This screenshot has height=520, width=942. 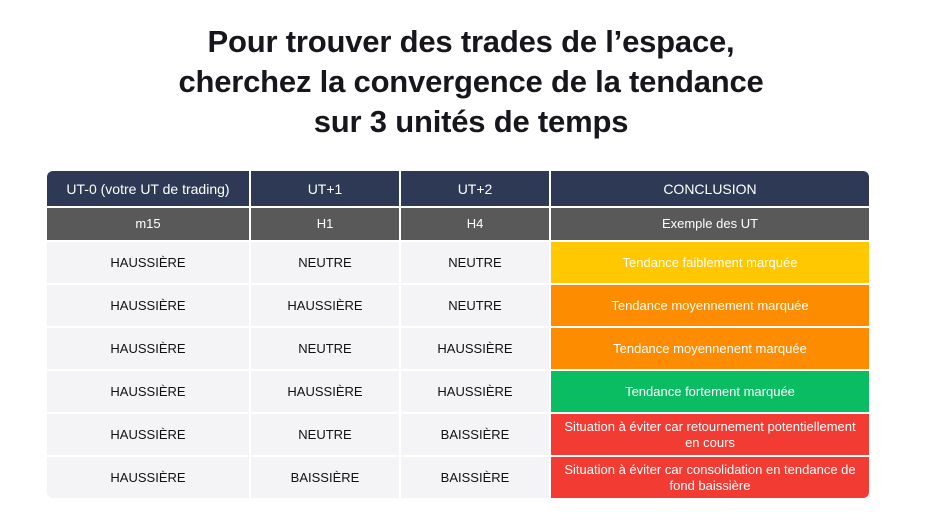 What do you see at coordinates (475, 188) in the screenshot?
I see `column-header-ut2: UT+2` at bounding box center [475, 188].